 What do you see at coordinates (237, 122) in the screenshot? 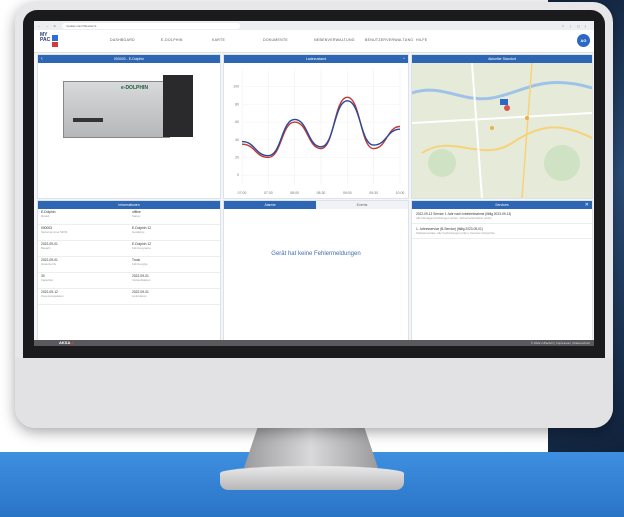
I see `y-tick-label: 60` at bounding box center [237, 122].